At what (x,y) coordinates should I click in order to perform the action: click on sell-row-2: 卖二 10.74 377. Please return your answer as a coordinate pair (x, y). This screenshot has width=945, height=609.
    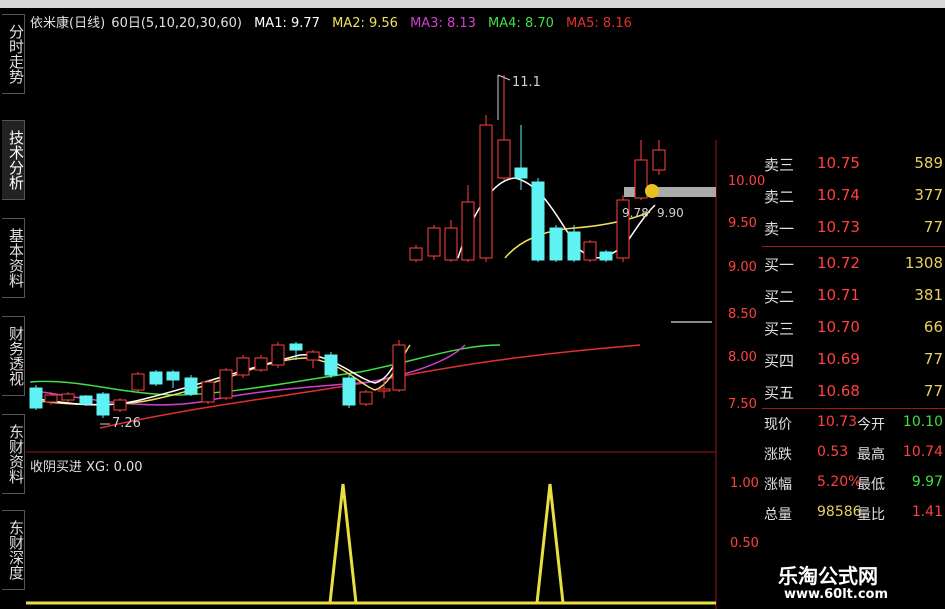
    Looking at the image, I should click on (853, 195).